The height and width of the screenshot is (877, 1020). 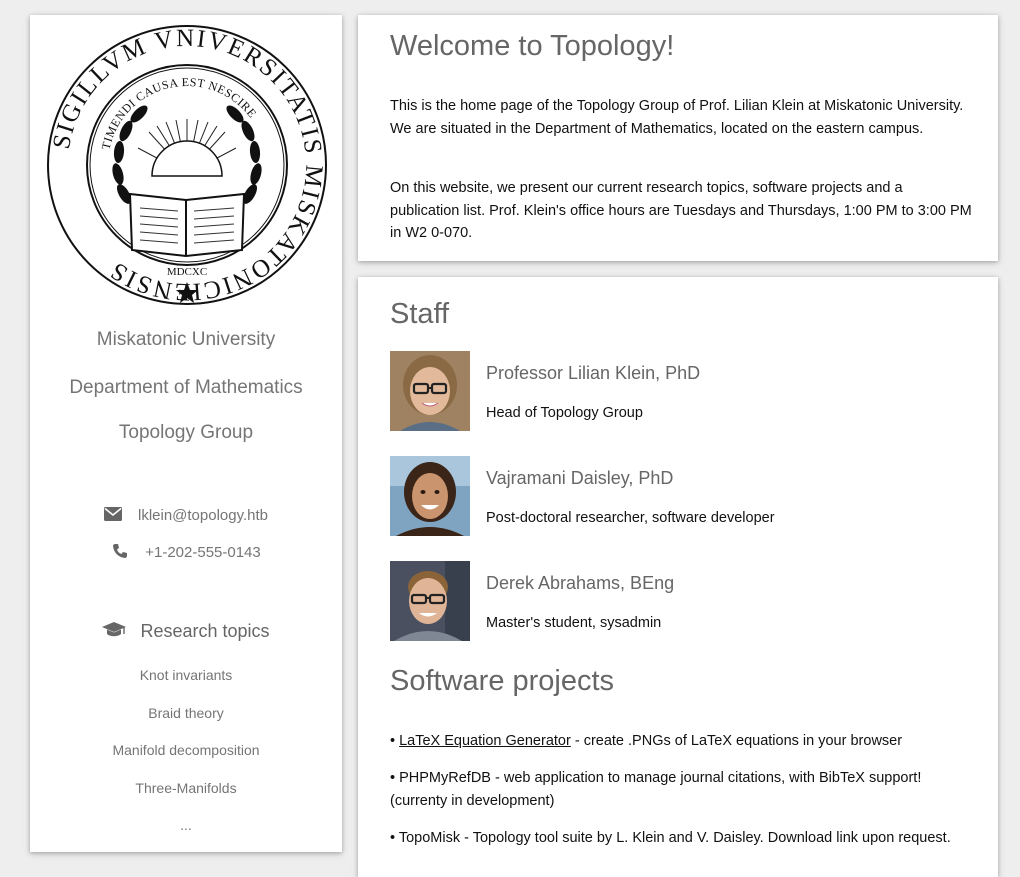 What do you see at coordinates (205, 631) in the screenshot?
I see `research-topics-title: Research topics` at bounding box center [205, 631].